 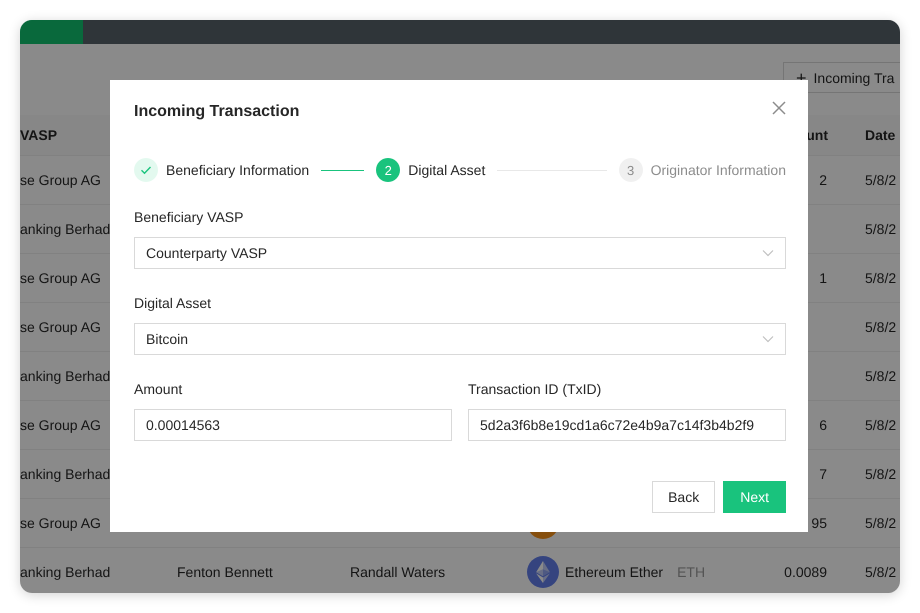 What do you see at coordinates (293, 425) in the screenshot?
I see `input-field: 0.00014563` at bounding box center [293, 425].